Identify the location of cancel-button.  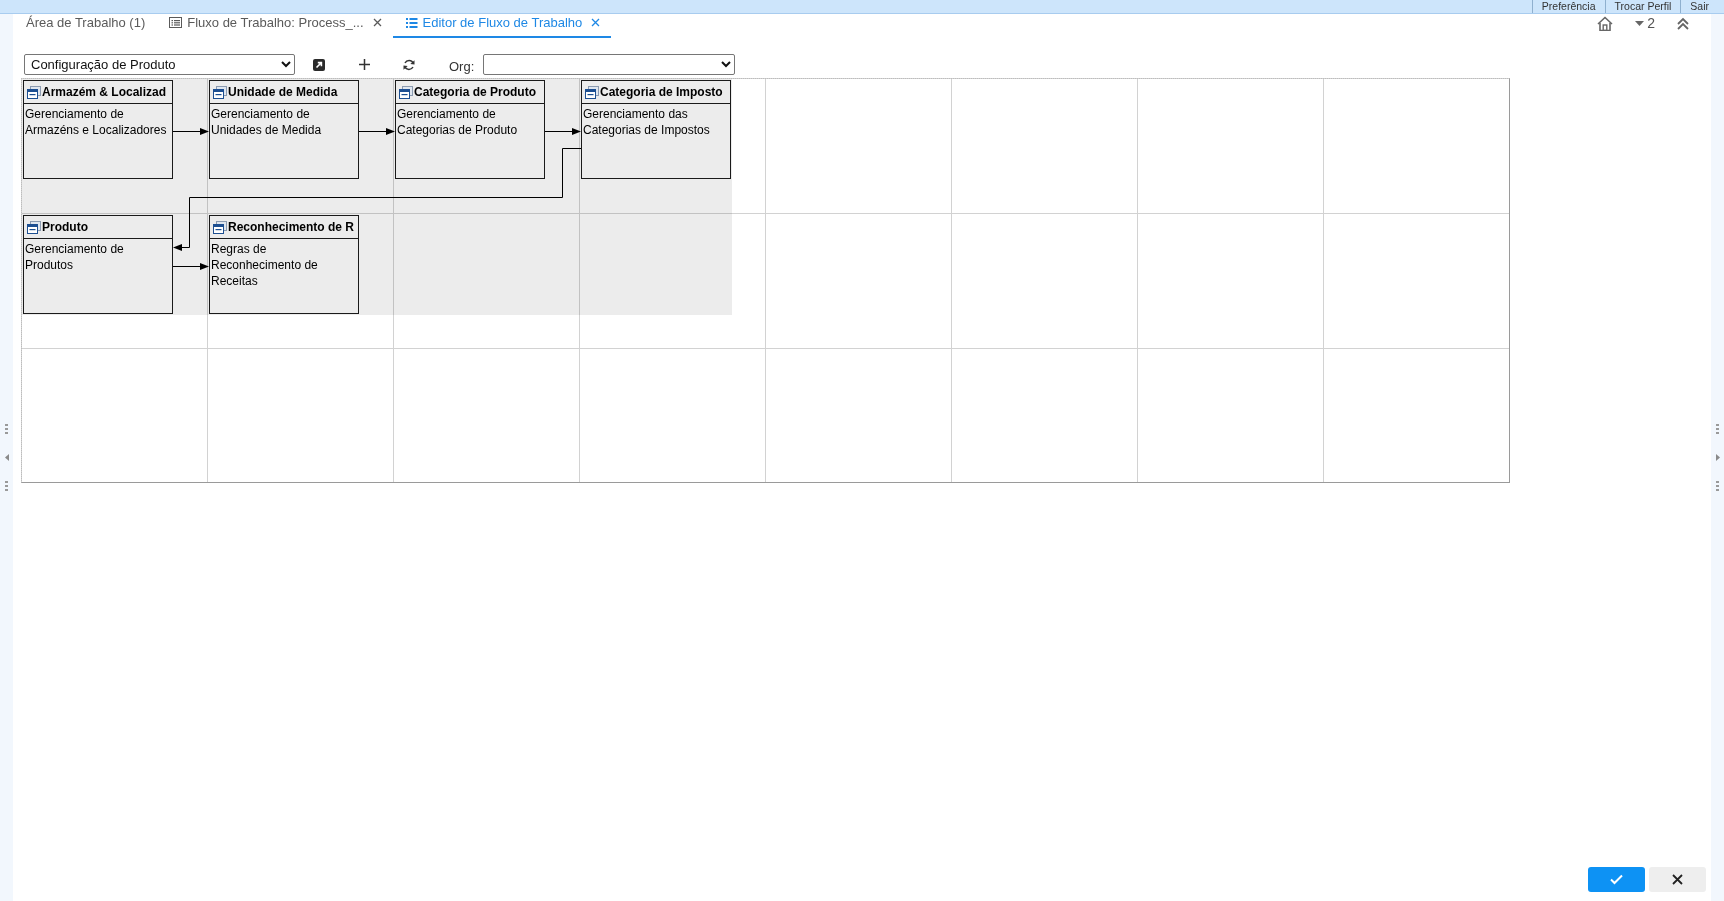
(1677, 879).